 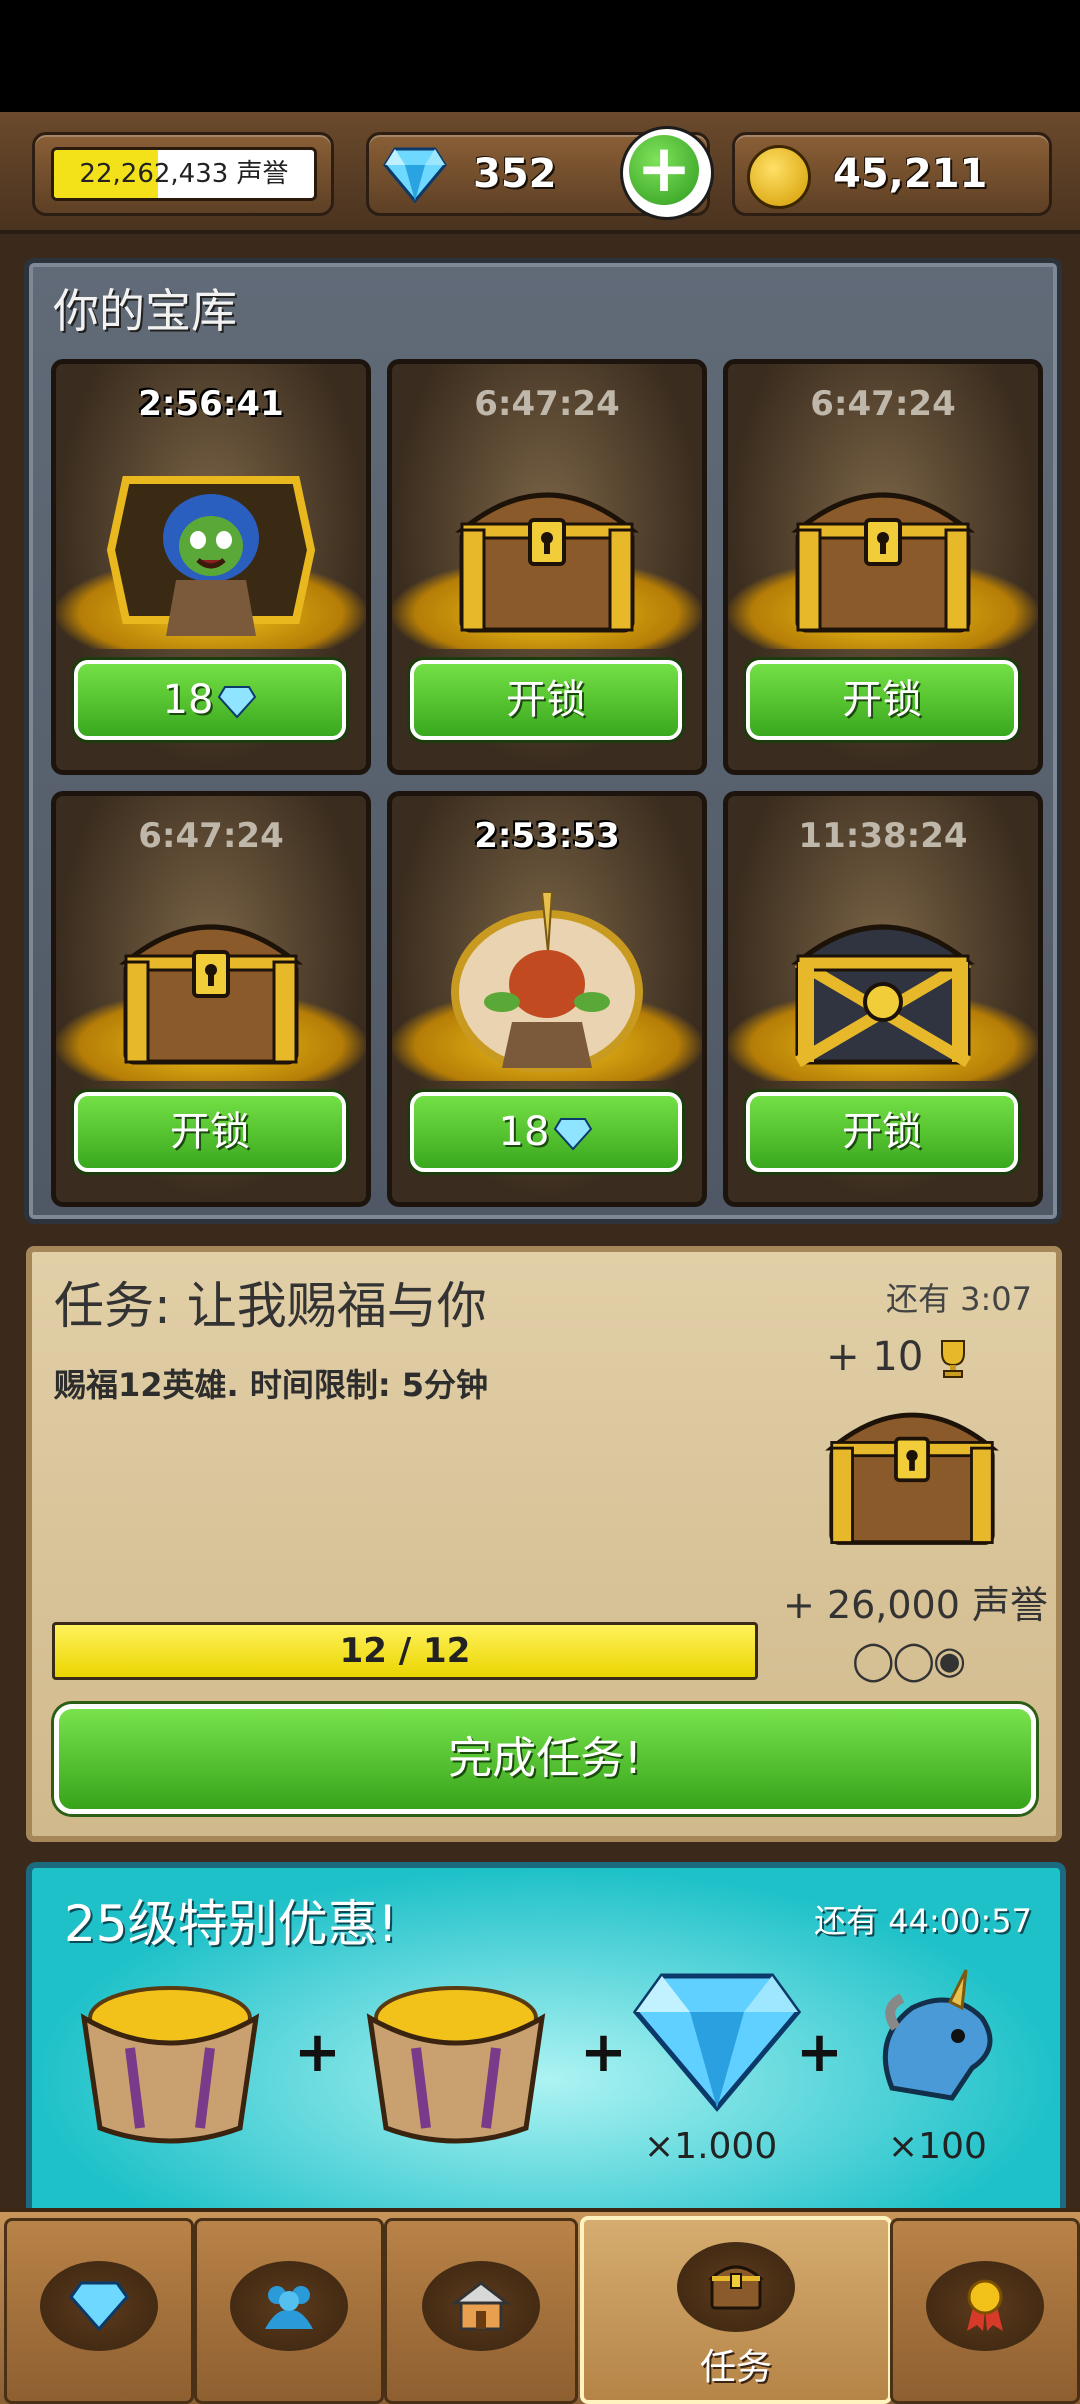 What do you see at coordinates (985, 2305) in the screenshot?
I see `medal-icon` at bounding box center [985, 2305].